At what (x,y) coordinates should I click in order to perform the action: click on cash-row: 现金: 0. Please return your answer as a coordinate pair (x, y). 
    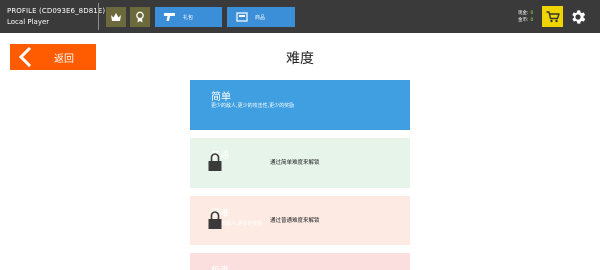
    Looking at the image, I should click on (525, 13).